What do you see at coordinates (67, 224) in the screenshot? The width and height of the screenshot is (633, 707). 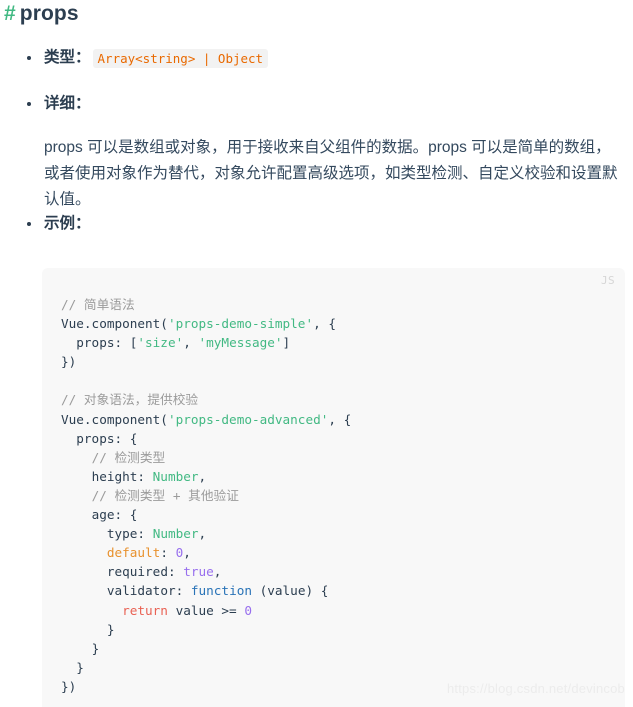 I see `example-label: 示例：` at bounding box center [67, 224].